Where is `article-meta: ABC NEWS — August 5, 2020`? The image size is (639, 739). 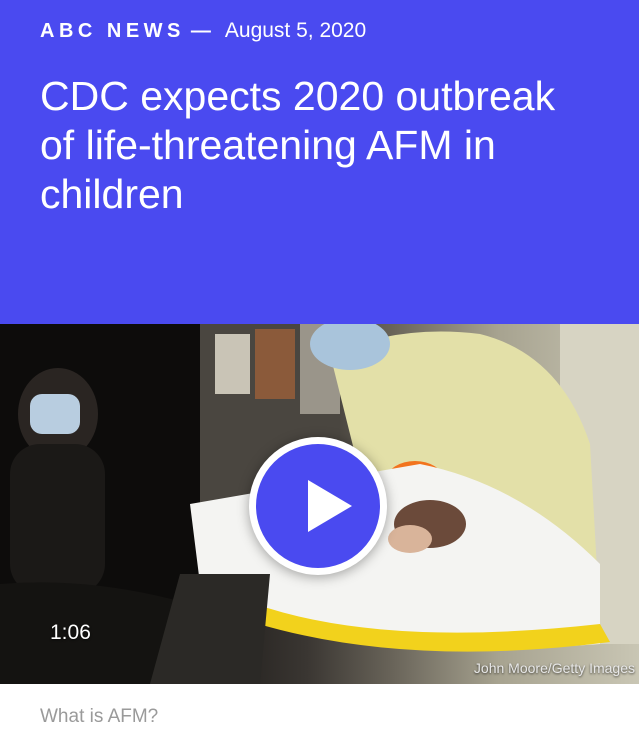 article-meta: ABC NEWS — August 5, 2020 is located at coordinates (203, 31).